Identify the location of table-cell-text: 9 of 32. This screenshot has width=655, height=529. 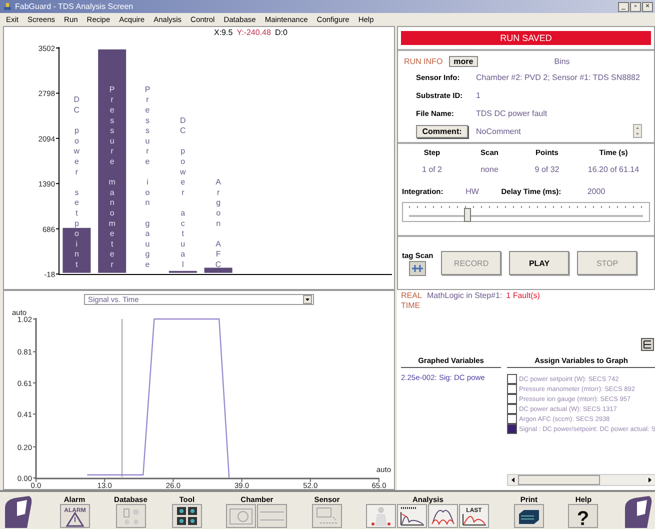
(547, 169).